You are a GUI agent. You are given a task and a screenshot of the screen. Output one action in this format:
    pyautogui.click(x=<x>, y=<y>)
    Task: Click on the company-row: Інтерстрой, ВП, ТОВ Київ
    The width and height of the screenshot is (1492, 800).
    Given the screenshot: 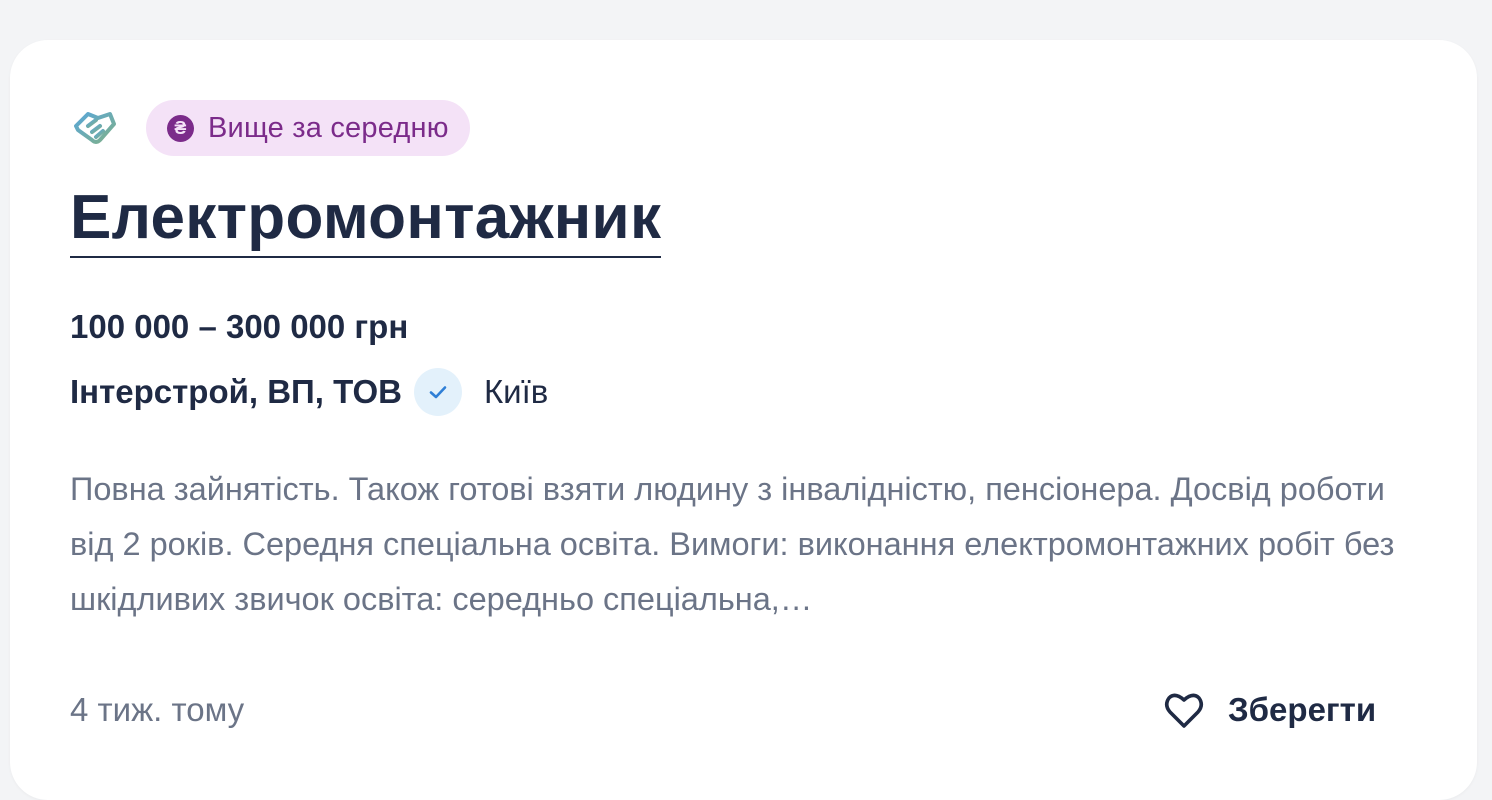 What is the action you would take?
    pyautogui.click(x=309, y=392)
    